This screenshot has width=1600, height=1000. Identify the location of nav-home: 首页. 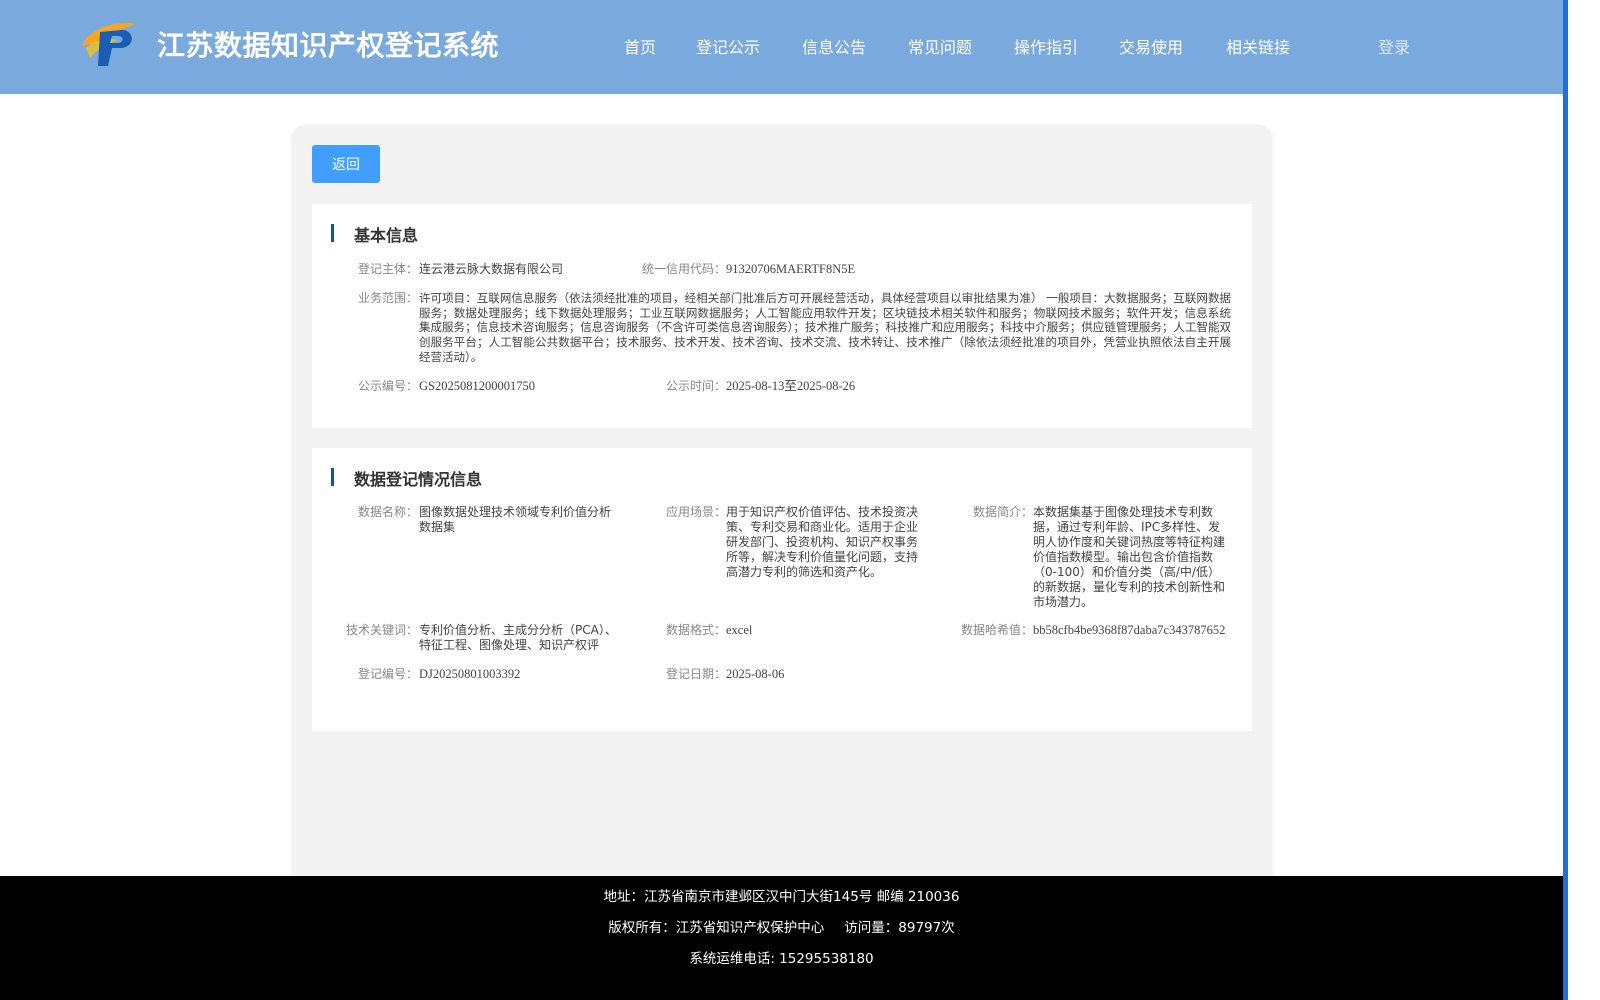
(640, 46).